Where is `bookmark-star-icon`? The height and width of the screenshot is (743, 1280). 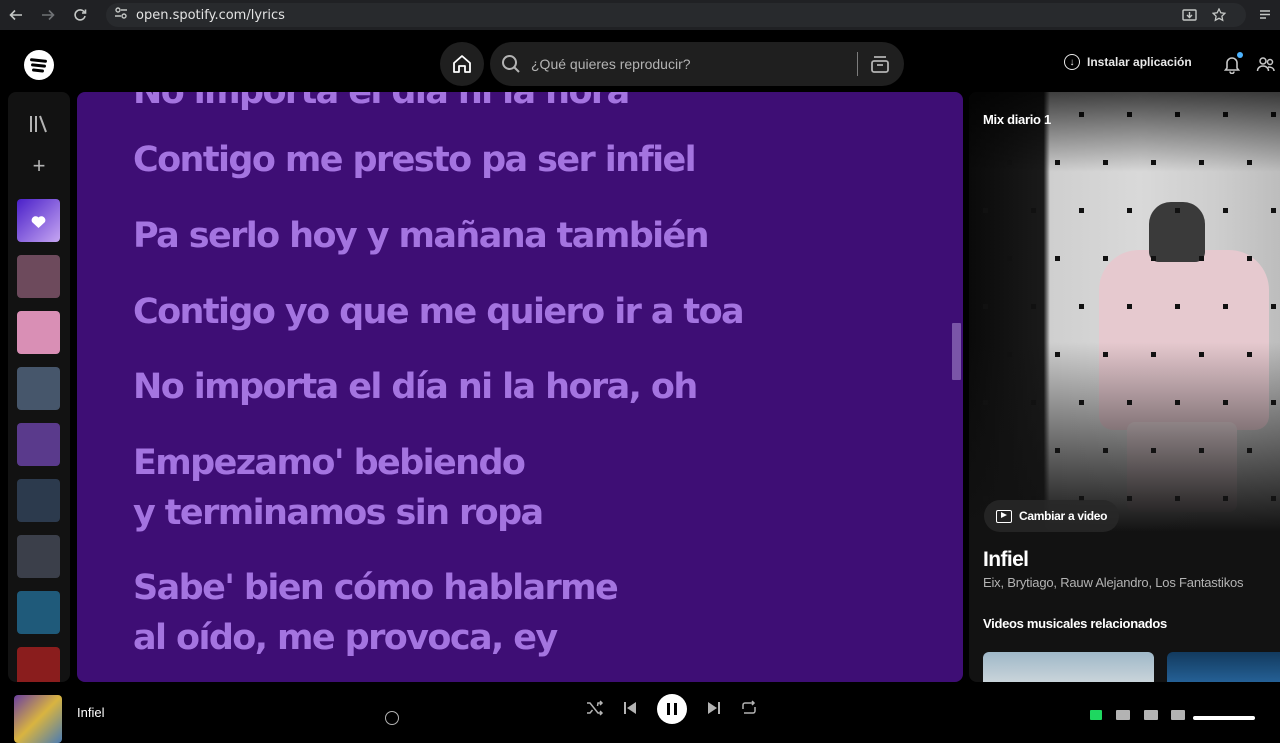 bookmark-star-icon is located at coordinates (1219, 15).